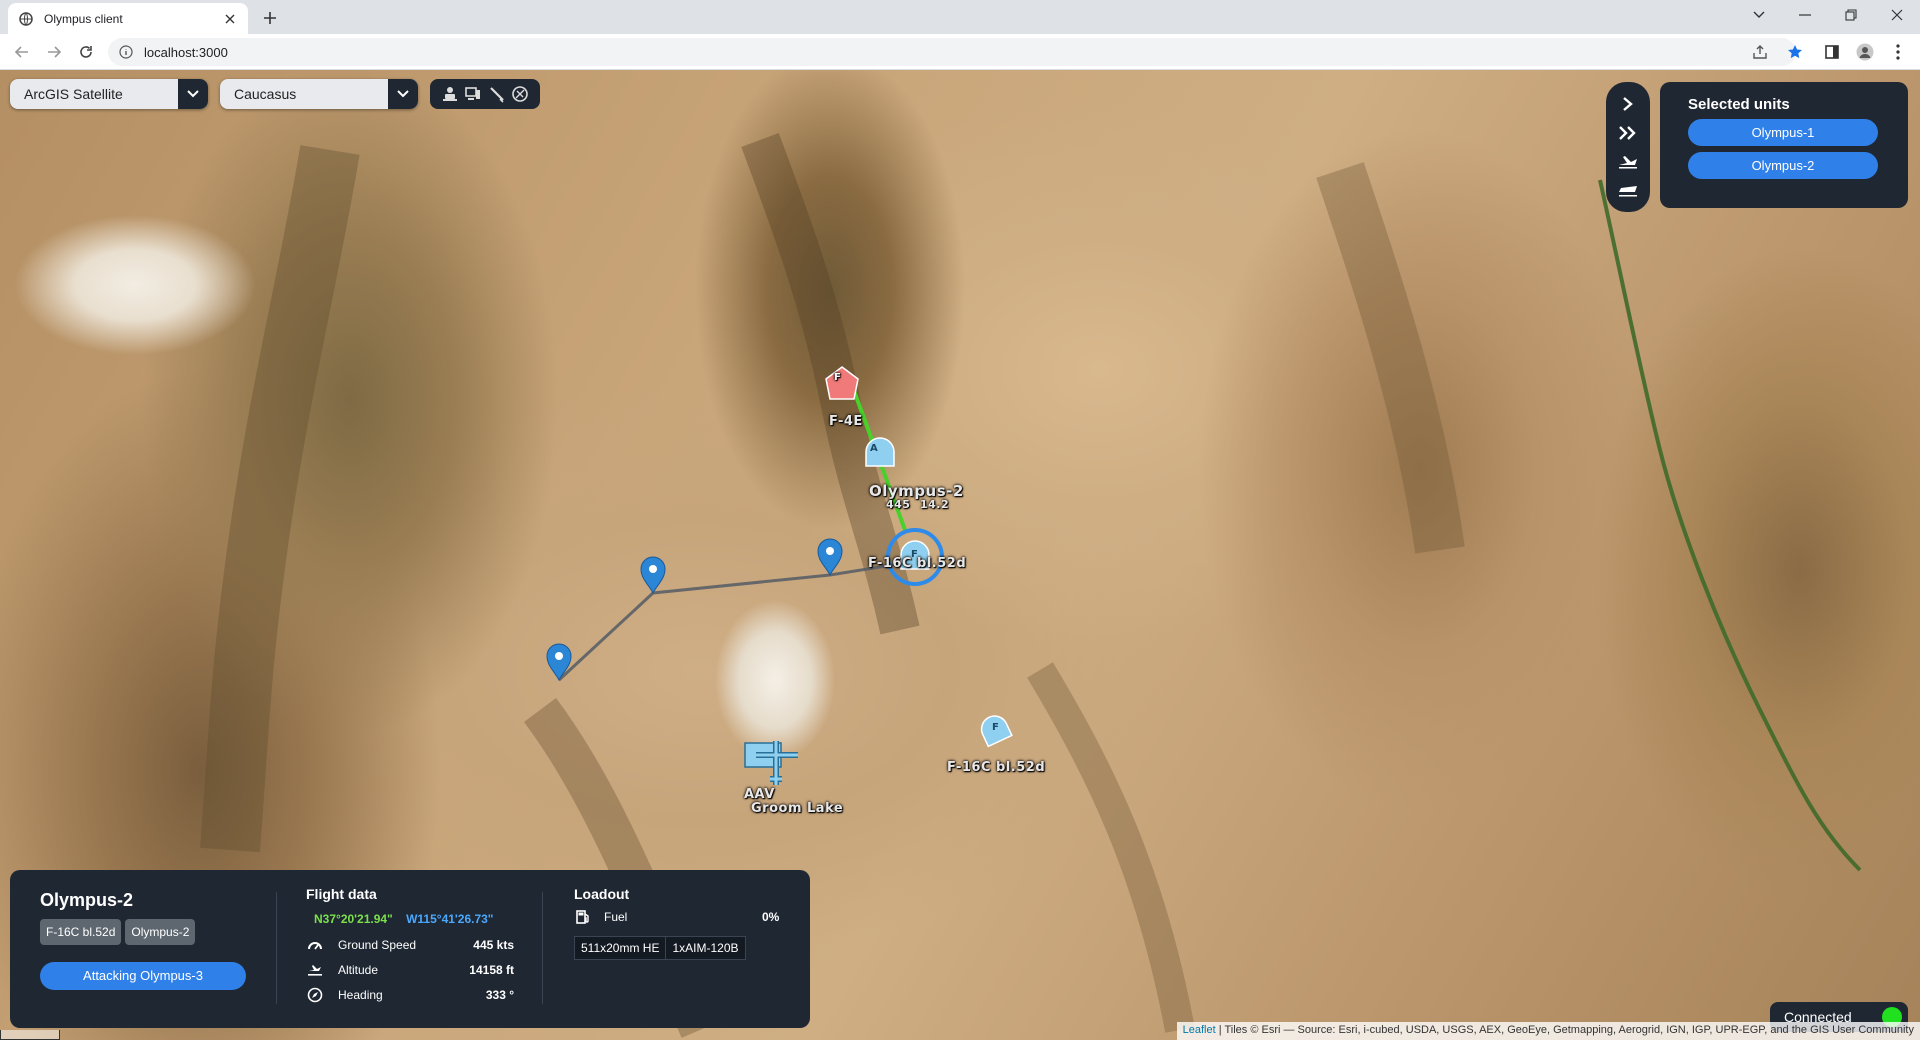  What do you see at coordinates (128, 18) in the screenshot?
I see `browser-tab: Olympus client` at bounding box center [128, 18].